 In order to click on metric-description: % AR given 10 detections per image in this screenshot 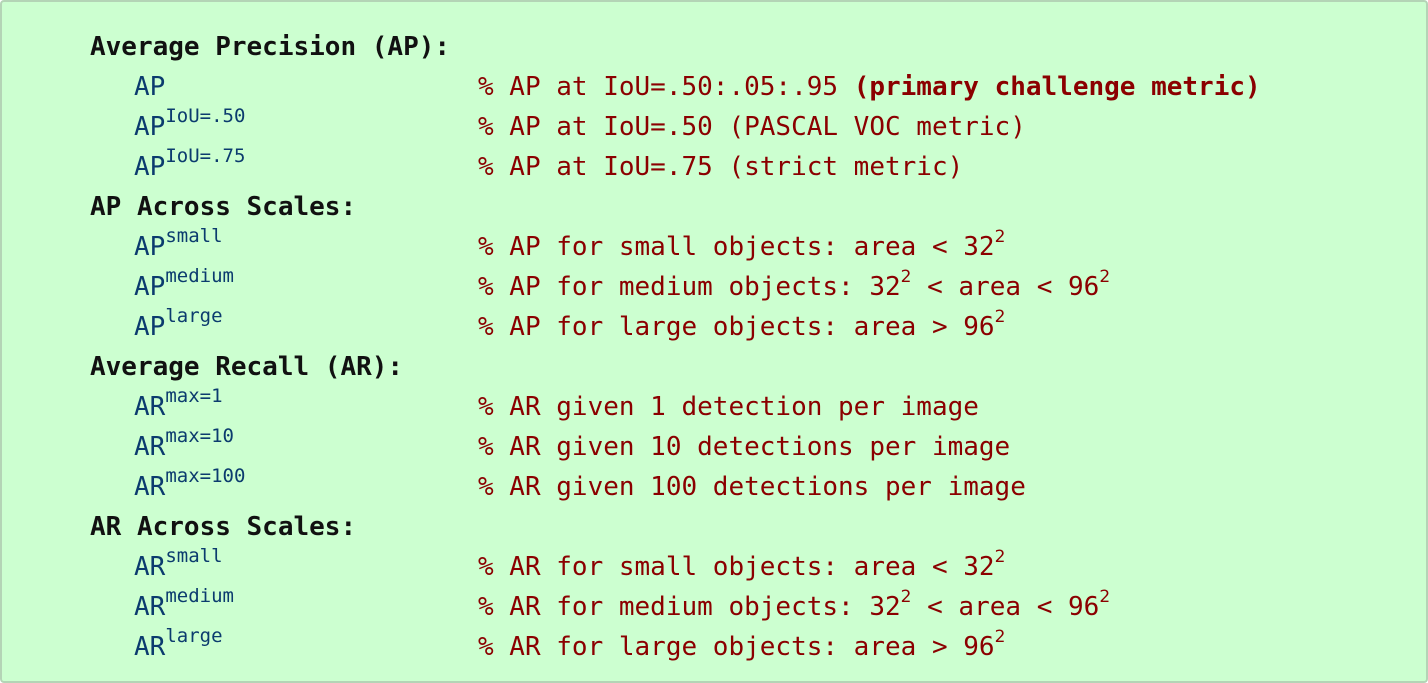, I will do `click(744, 447)`.